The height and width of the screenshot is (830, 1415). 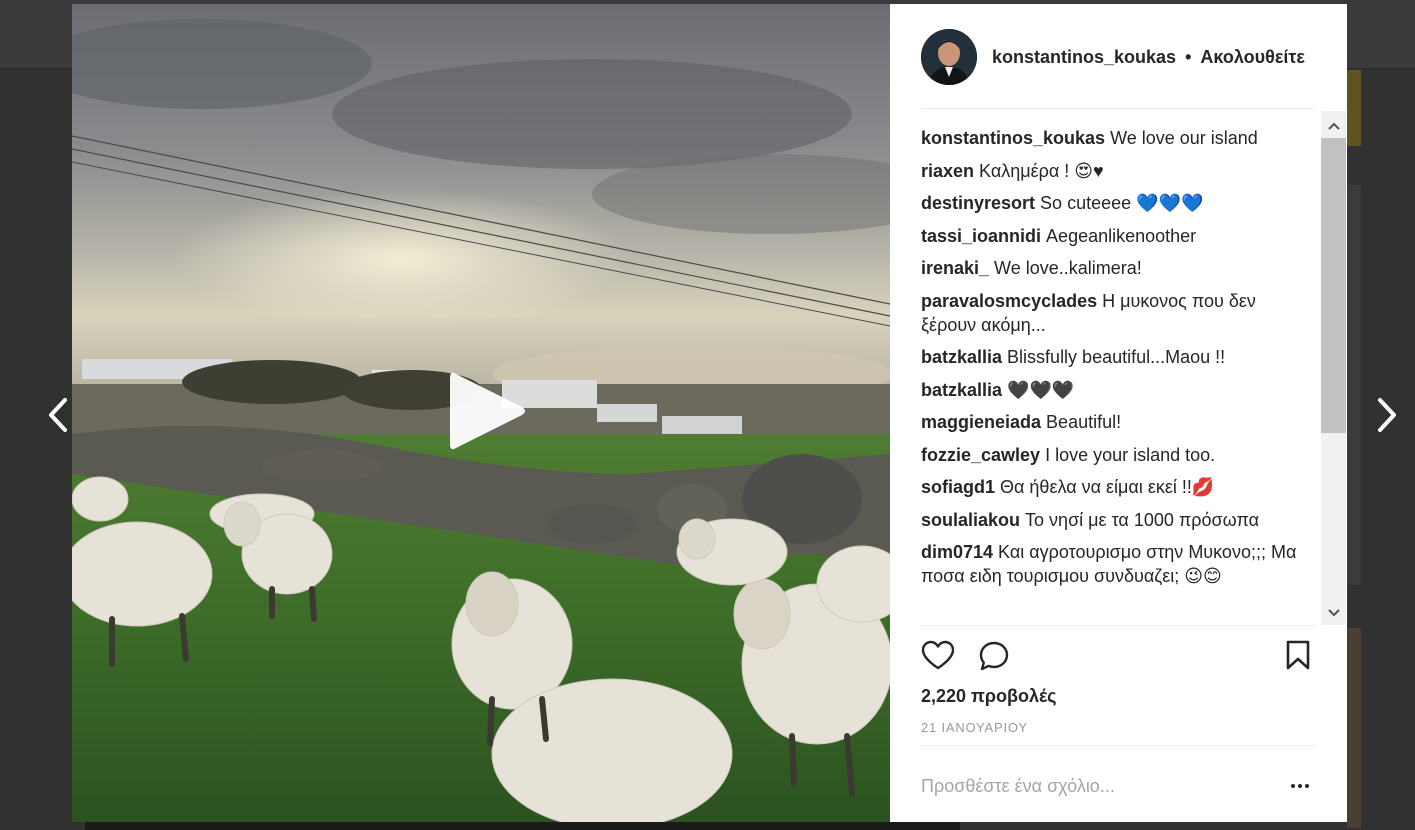 I want to click on play-button, so click(x=485, y=411).